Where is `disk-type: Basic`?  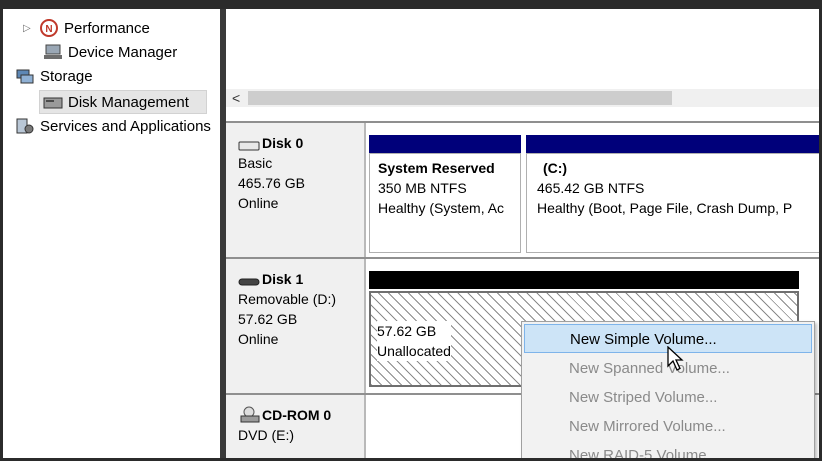 disk-type: Basic is located at coordinates (255, 163).